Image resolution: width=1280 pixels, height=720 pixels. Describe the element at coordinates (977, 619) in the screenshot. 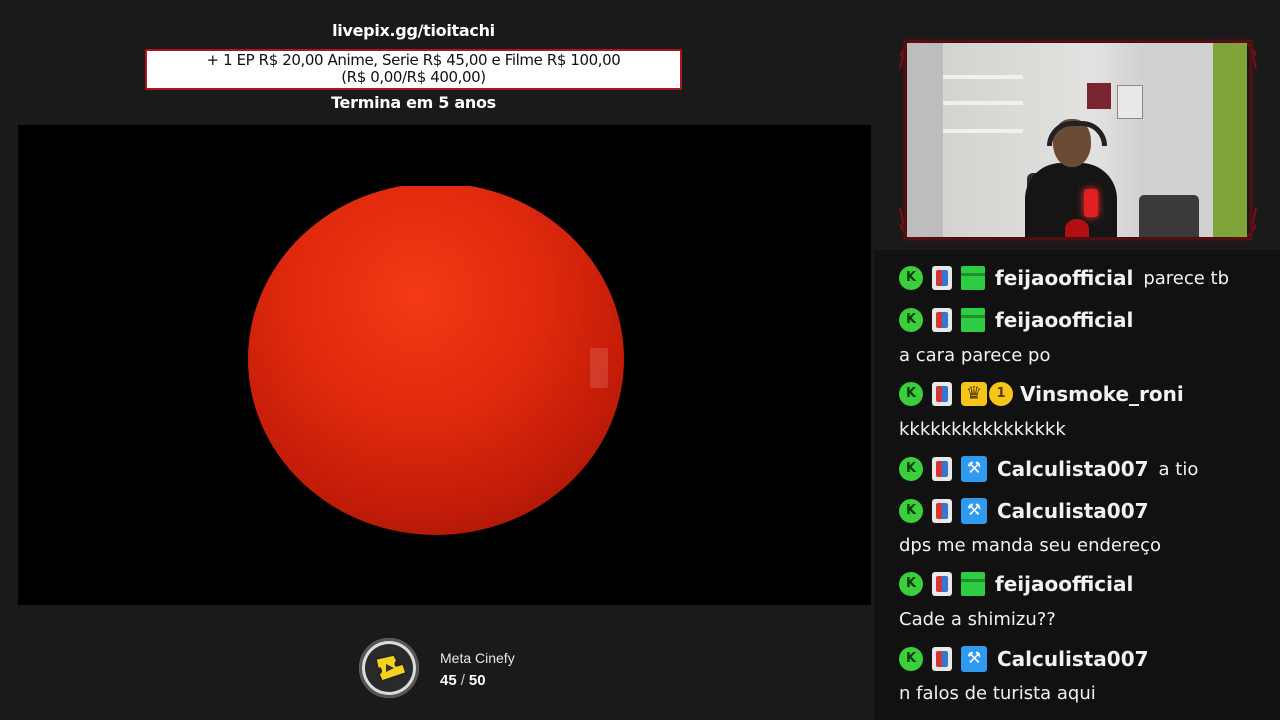

I see `chat-text: Cade a shimizu??` at that location.